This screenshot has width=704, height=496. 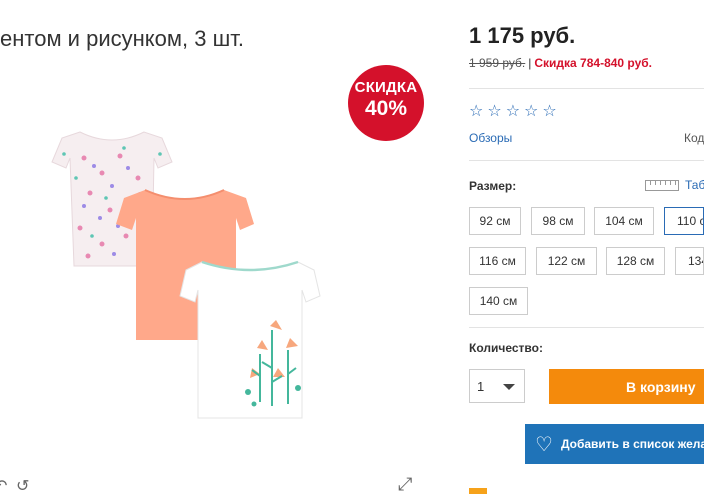 What do you see at coordinates (497, 261) in the screenshot?
I see `size-option-116: 116 см` at bounding box center [497, 261].